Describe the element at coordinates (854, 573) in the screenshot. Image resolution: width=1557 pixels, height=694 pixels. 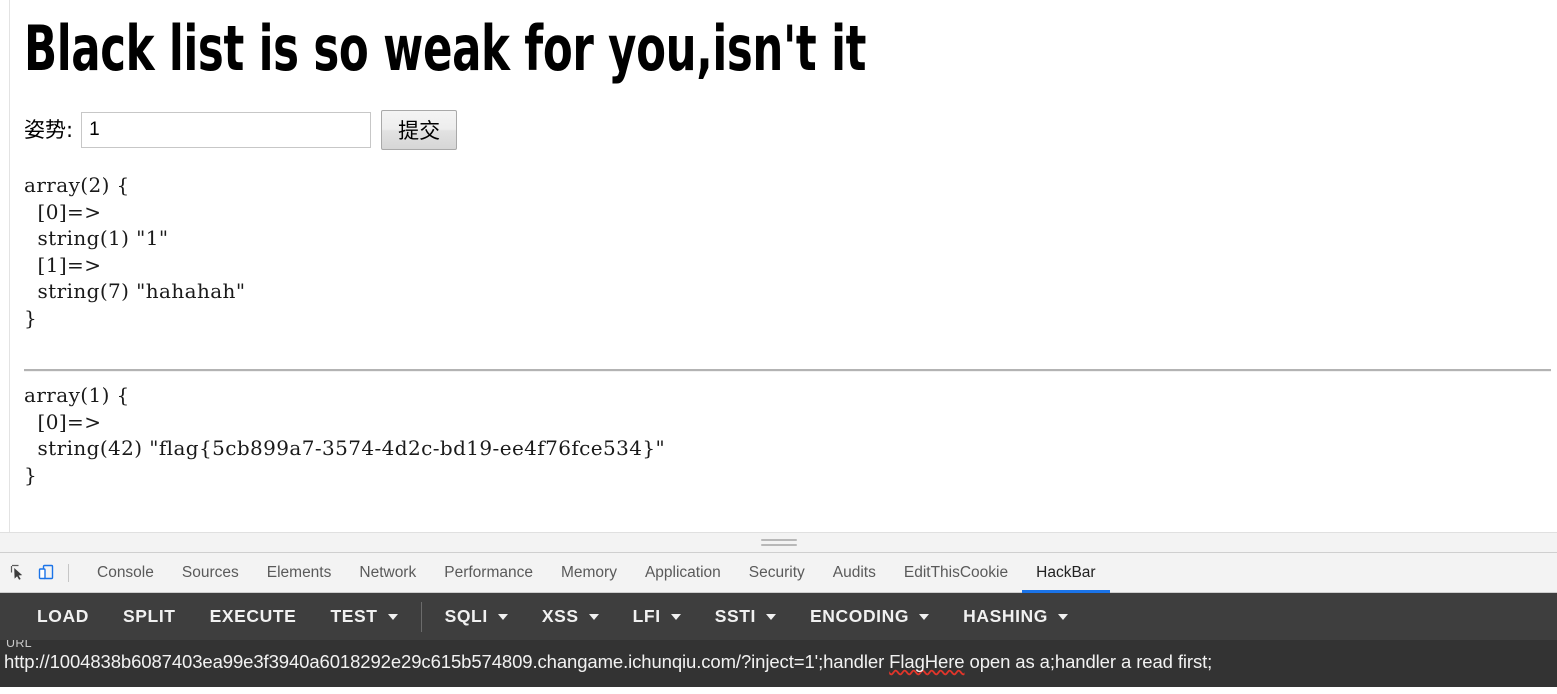
I see `tab-audits: Audits` at that location.